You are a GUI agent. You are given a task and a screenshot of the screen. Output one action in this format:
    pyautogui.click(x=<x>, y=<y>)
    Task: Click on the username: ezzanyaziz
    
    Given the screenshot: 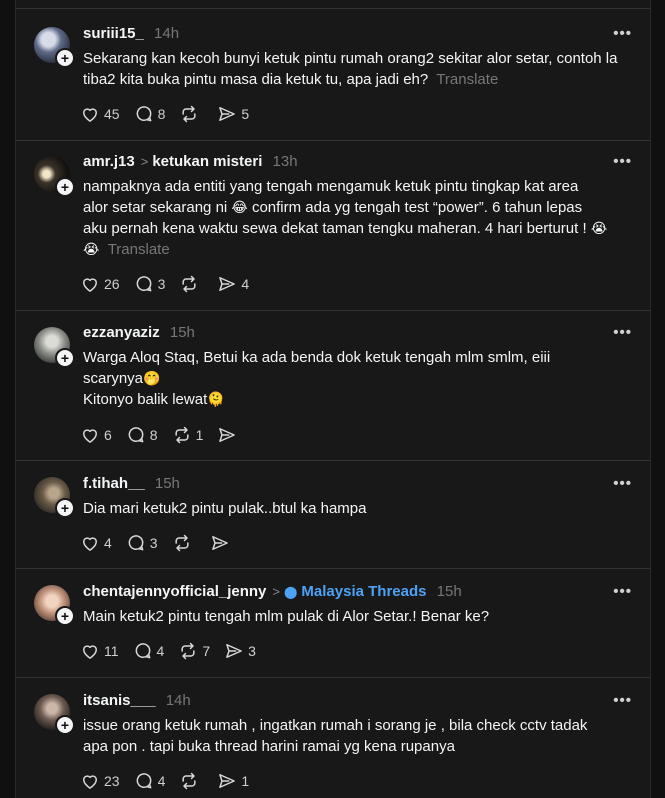 What is the action you would take?
    pyautogui.click(x=121, y=332)
    